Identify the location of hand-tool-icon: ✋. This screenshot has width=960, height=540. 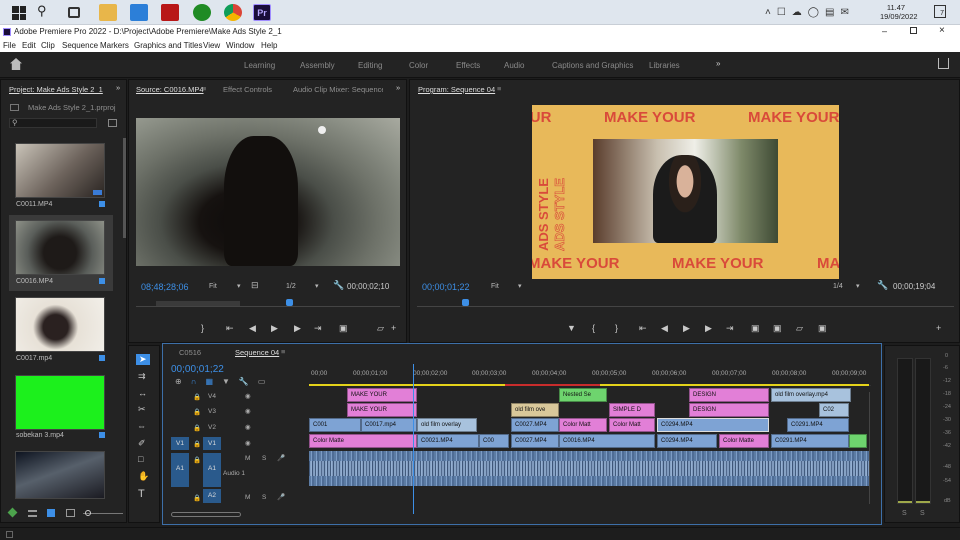
(143, 476).